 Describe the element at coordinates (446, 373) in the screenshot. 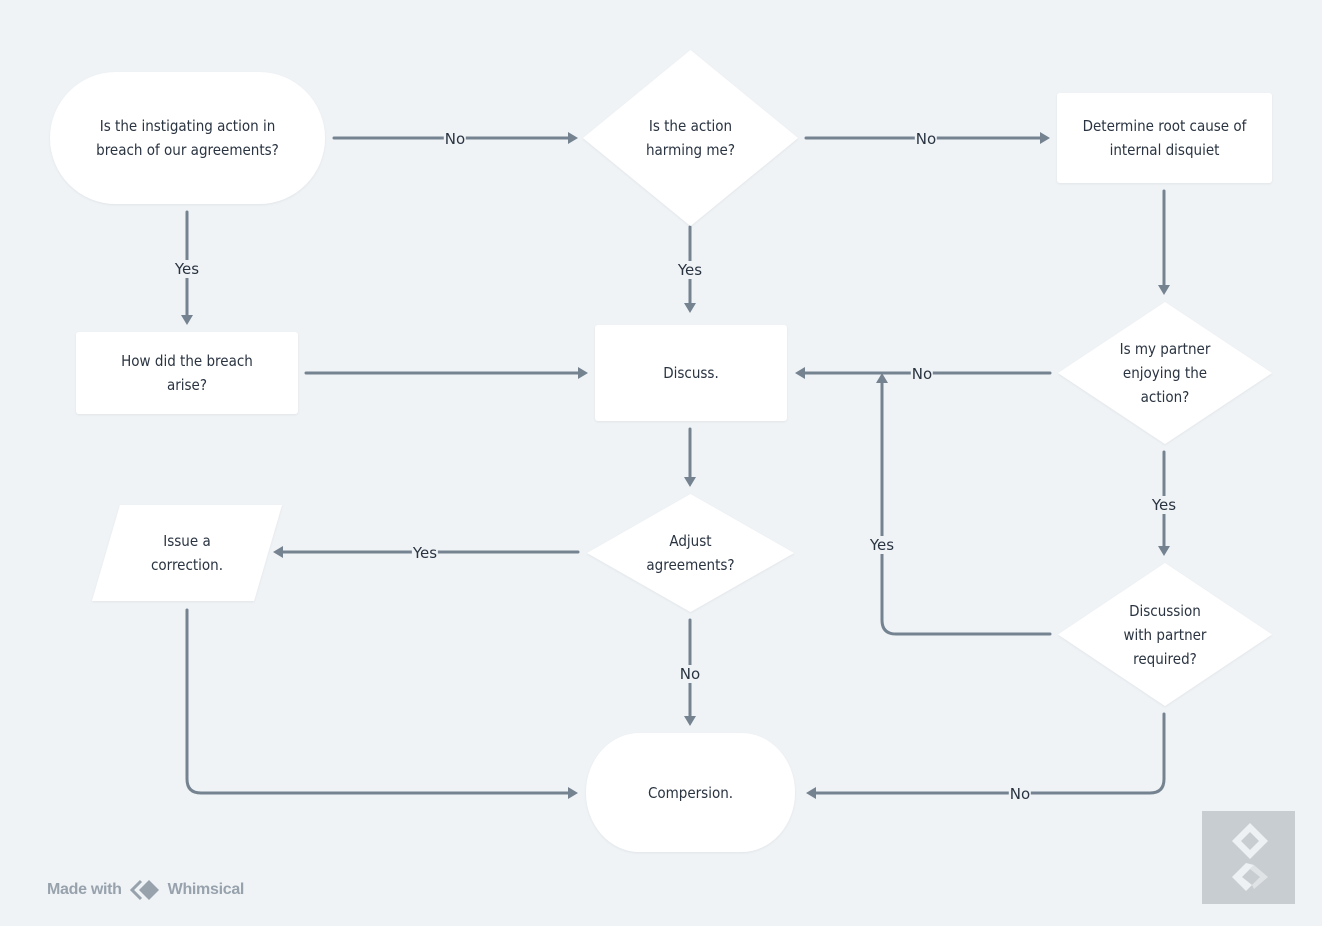

I see `edge-n4-to-n5` at that location.